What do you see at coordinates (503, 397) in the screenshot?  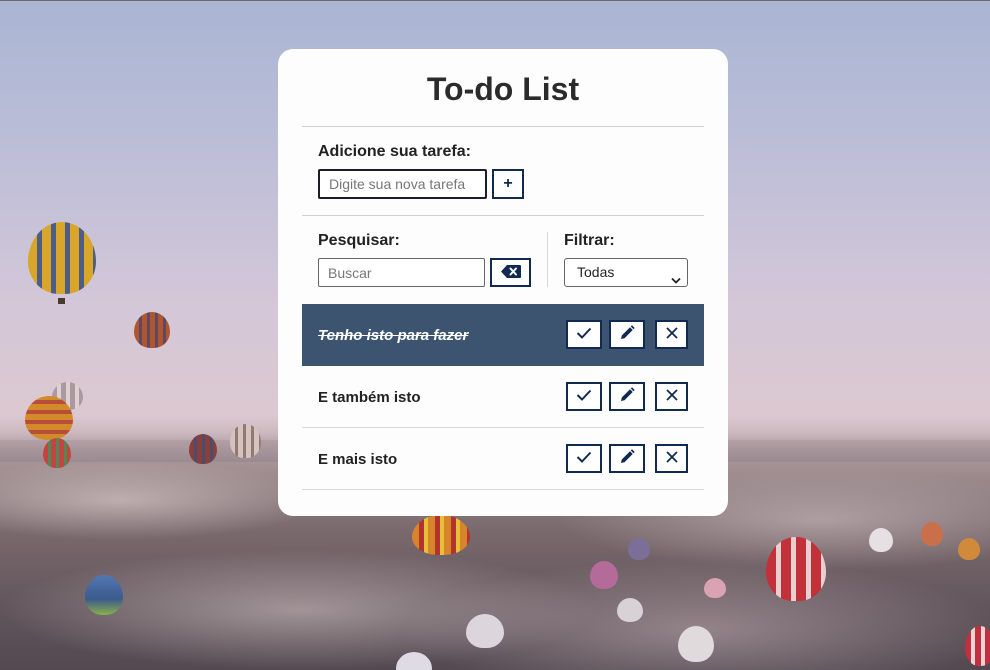 I see `todo-item: E também isto` at bounding box center [503, 397].